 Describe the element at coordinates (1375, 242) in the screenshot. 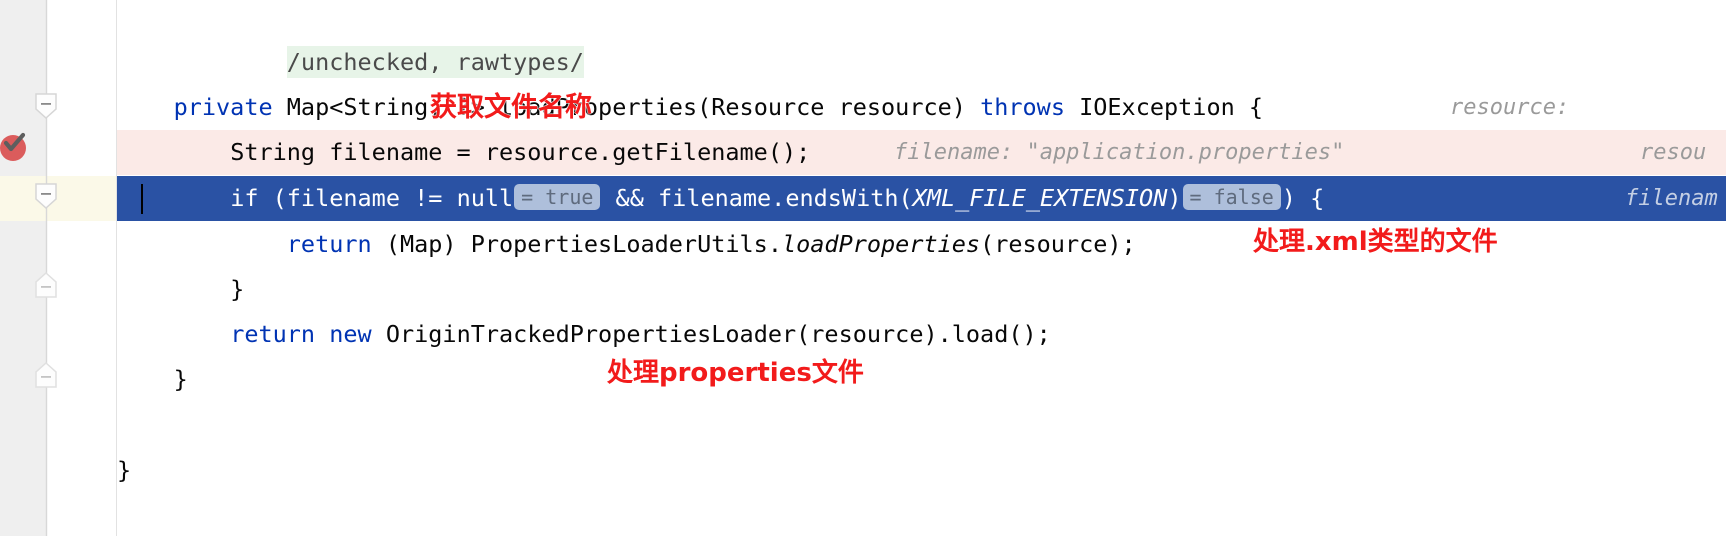

I see `annot-xml-file: 处理.xml类型的文件` at that location.